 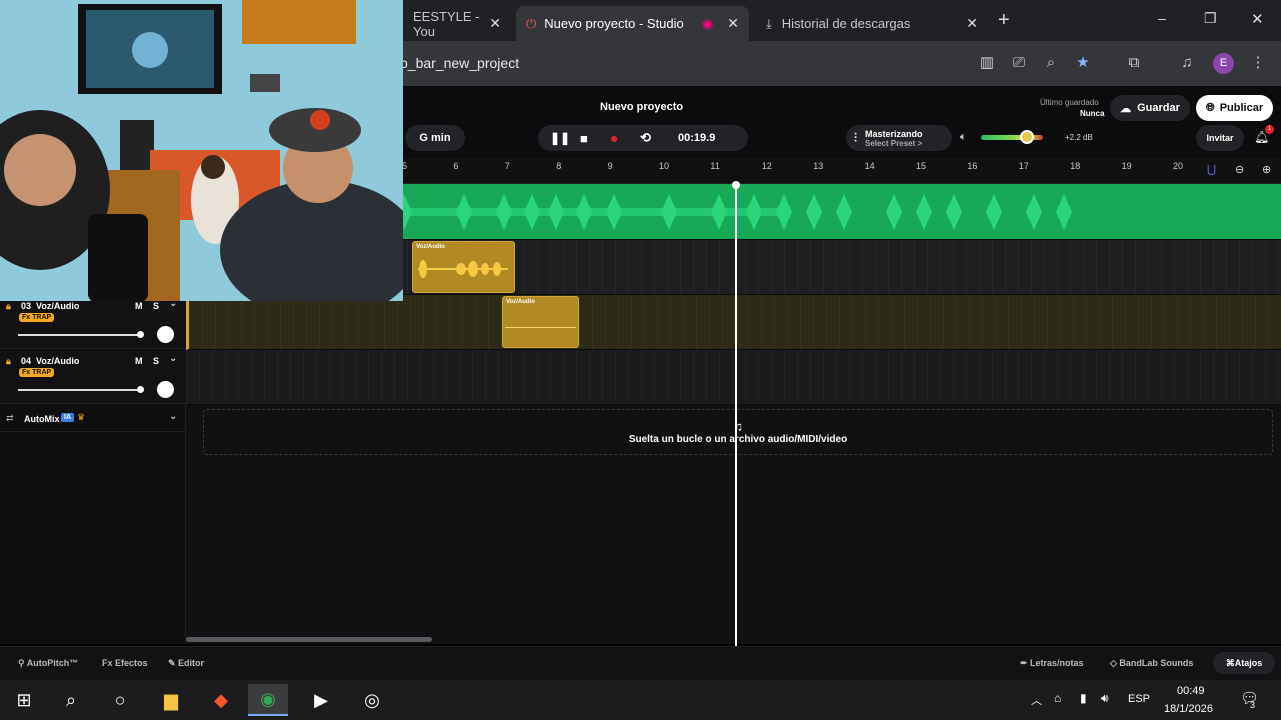 What do you see at coordinates (1023, 166) in the screenshot?
I see `ruler-tick: 17` at bounding box center [1023, 166].